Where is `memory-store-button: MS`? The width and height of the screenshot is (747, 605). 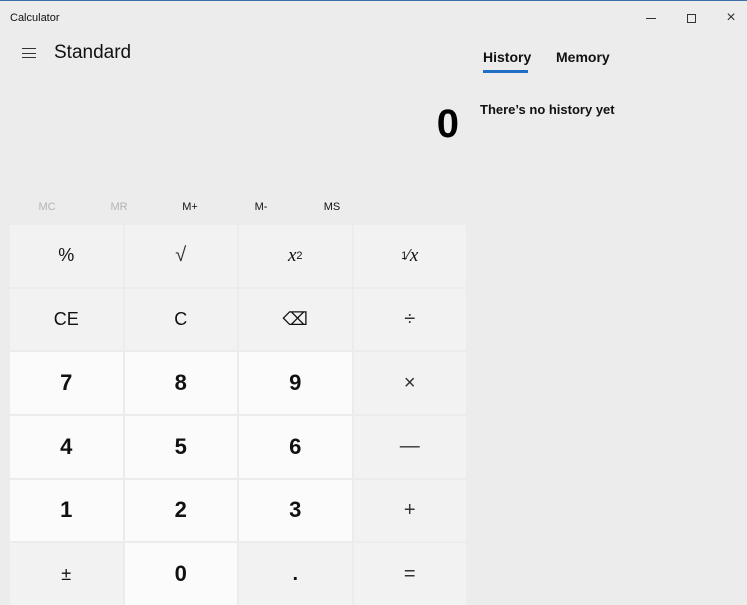 memory-store-button: MS is located at coordinates (332, 207).